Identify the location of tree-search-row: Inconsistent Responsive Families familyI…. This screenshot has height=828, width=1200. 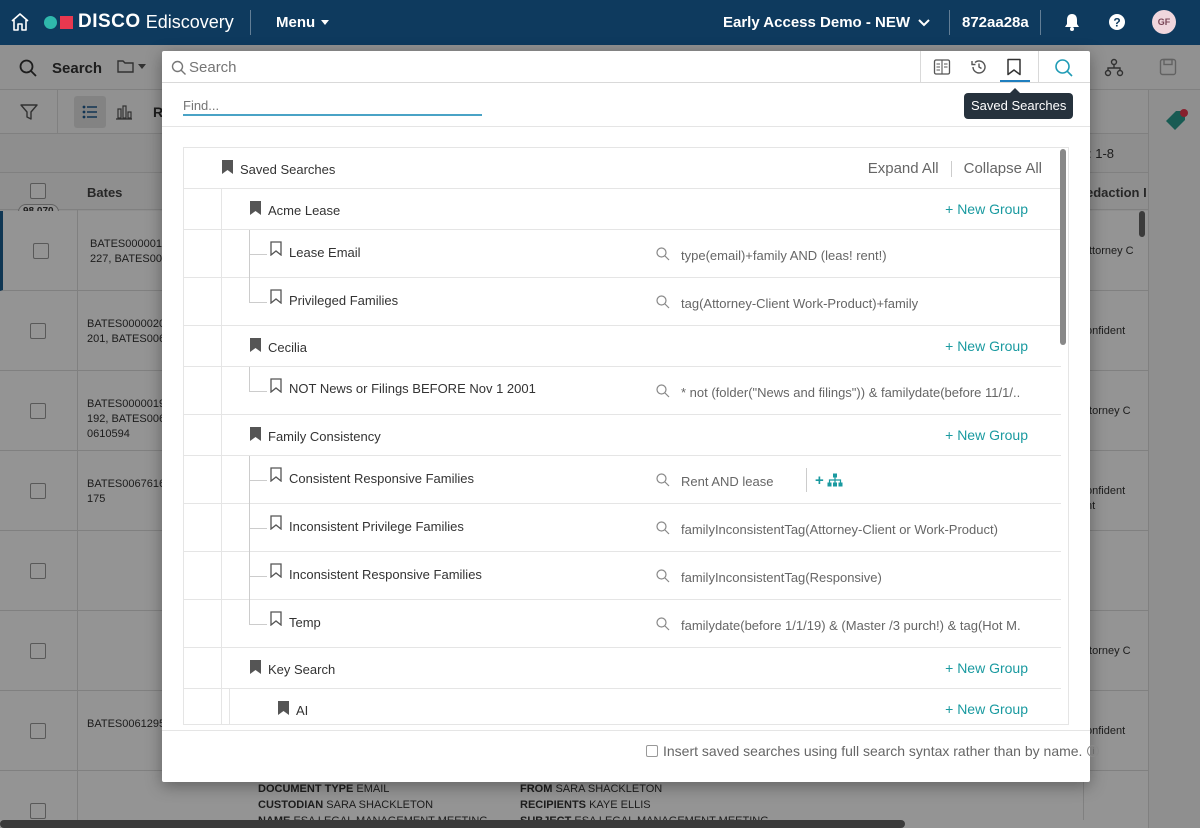
(622, 576).